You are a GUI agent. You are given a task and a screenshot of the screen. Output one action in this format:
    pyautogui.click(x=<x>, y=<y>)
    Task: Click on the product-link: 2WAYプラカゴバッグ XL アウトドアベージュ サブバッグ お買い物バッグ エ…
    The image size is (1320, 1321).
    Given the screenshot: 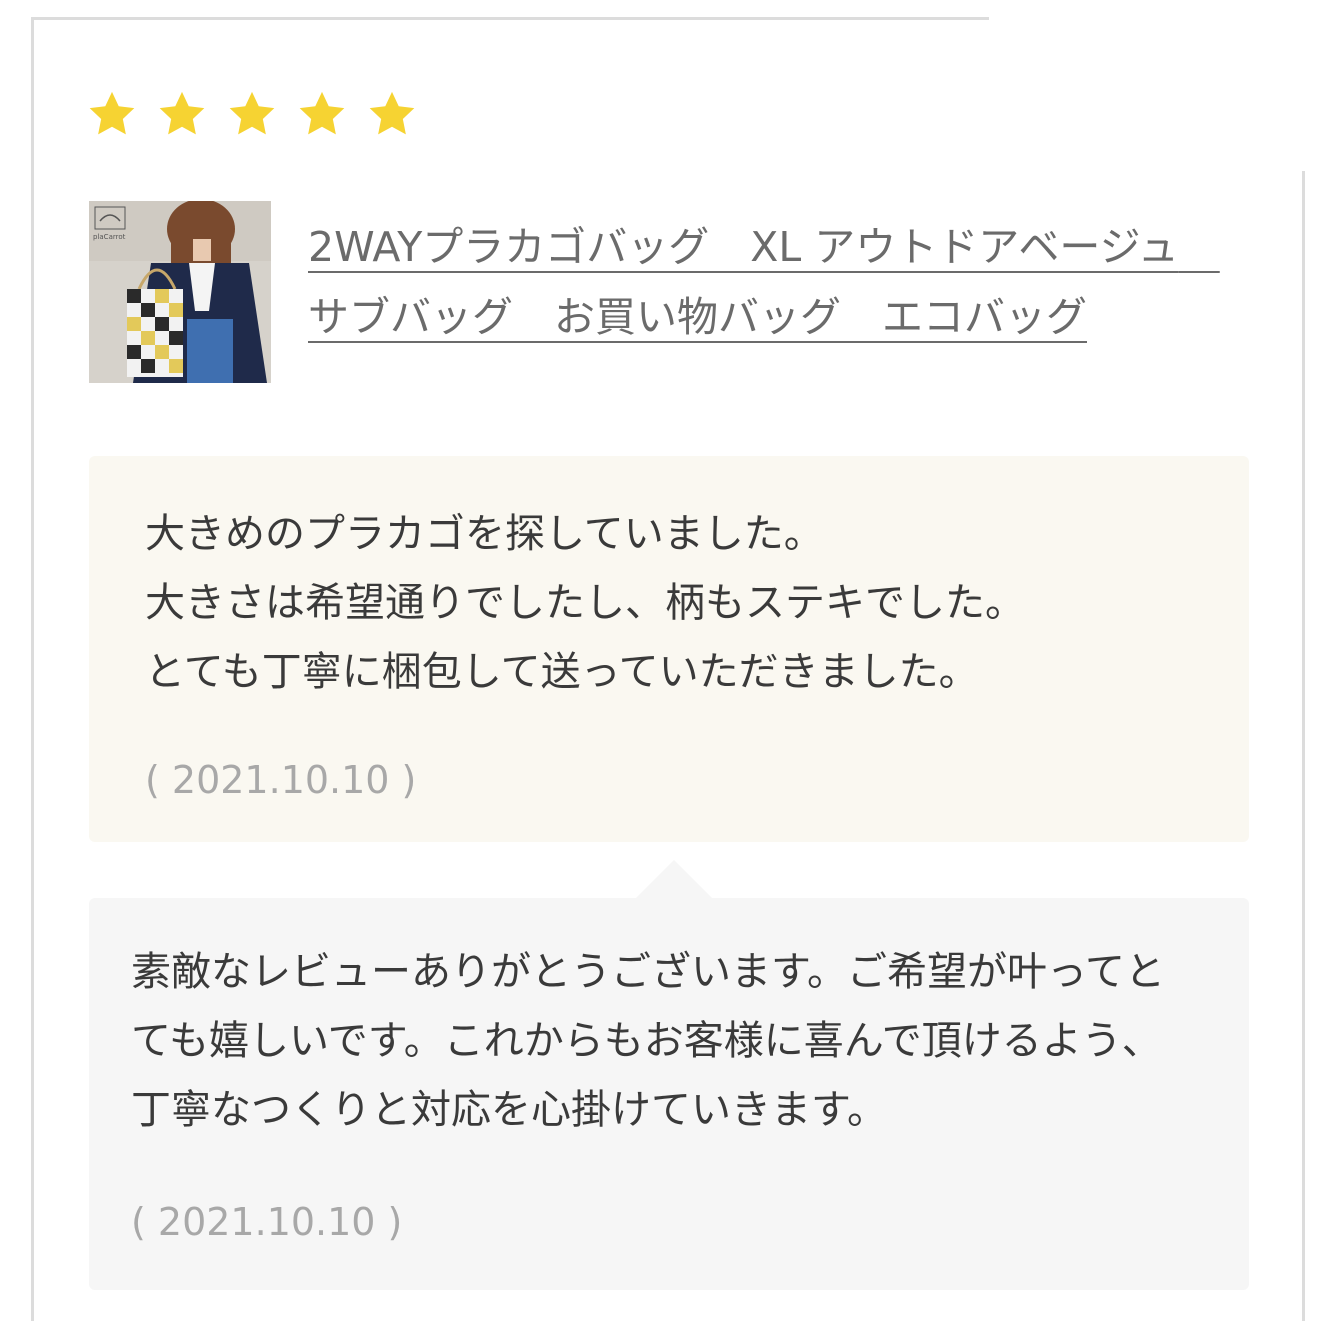 What is the action you would take?
    pyautogui.click(x=778, y=282)
    